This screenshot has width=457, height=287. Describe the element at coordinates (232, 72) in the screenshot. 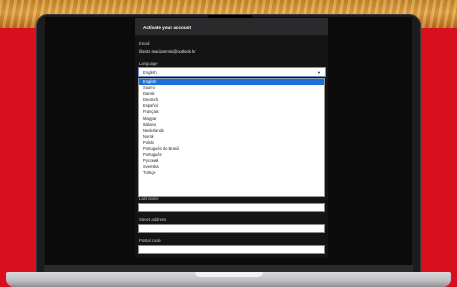

I see `language-select: English ▼` at that location.